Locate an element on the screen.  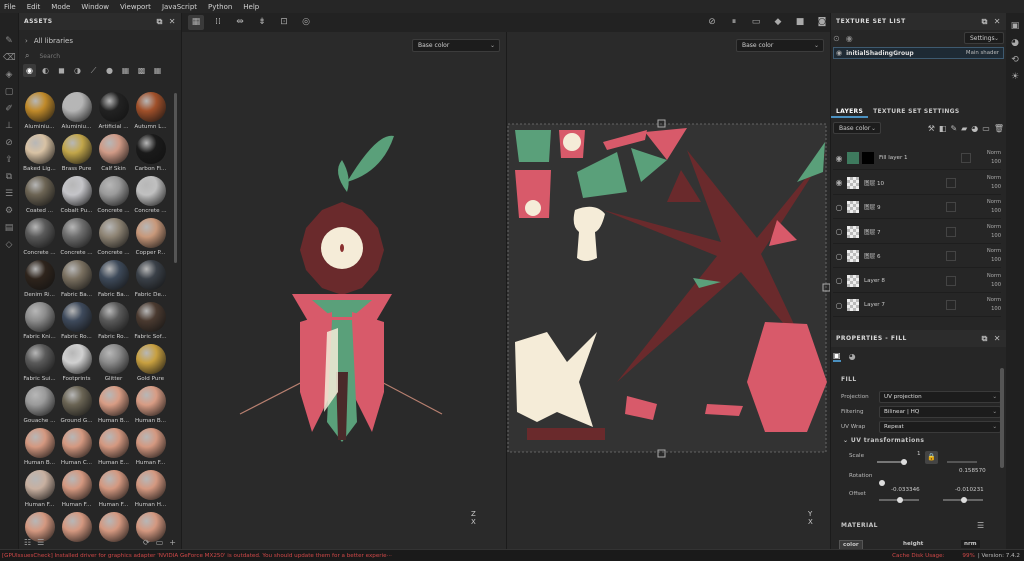
assets-scrollbar is located at coordinates (175, 178).